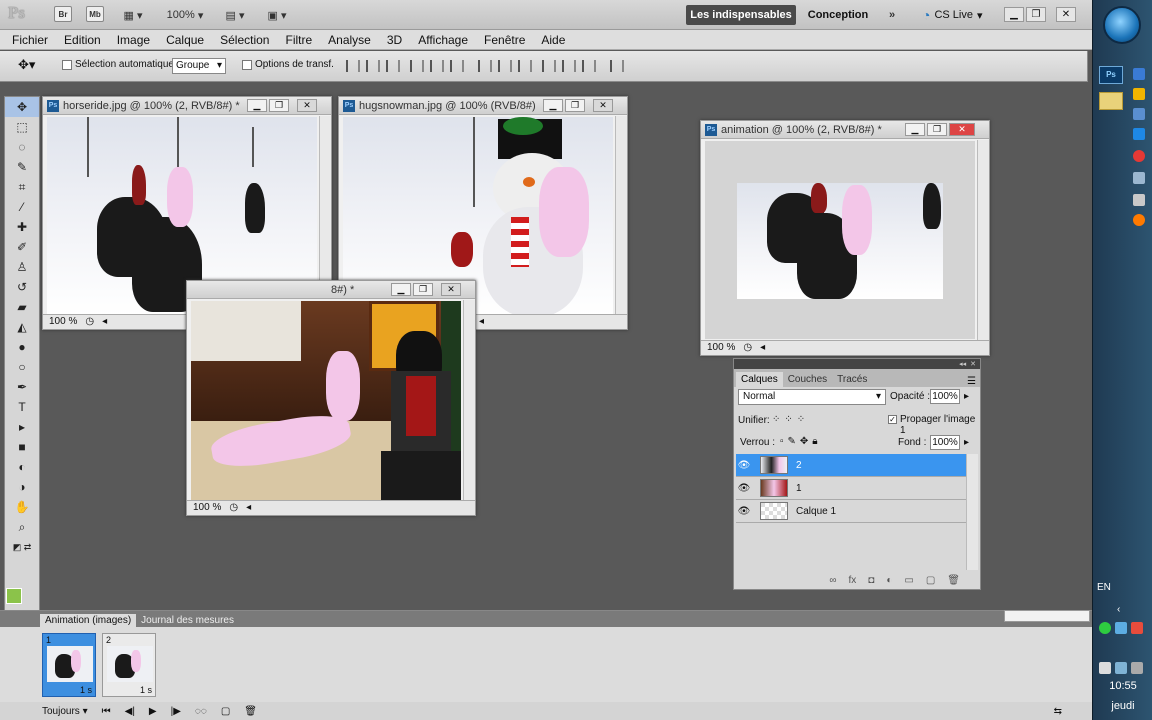 The image size is (1152, 720). What do you see at coordinates (95, 14) in the screenshot?
I see `mini-bridge-button: Mb` at bounding box center [95, 14].